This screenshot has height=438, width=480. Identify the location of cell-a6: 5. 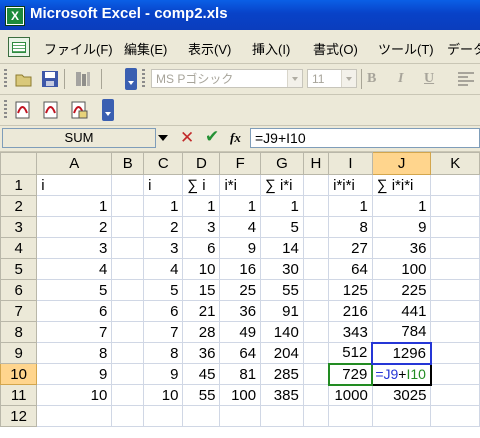
(74, 290).